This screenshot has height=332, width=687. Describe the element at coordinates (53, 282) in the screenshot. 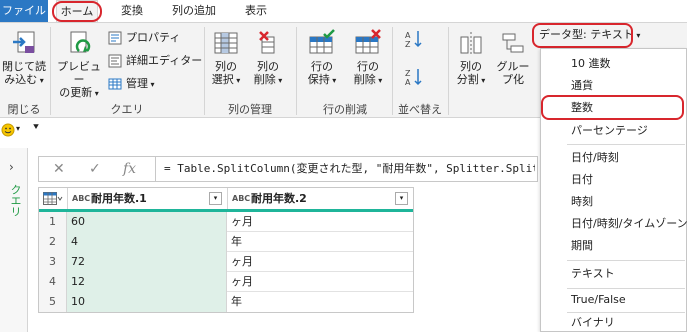

I see `row-number: 4` at that location.